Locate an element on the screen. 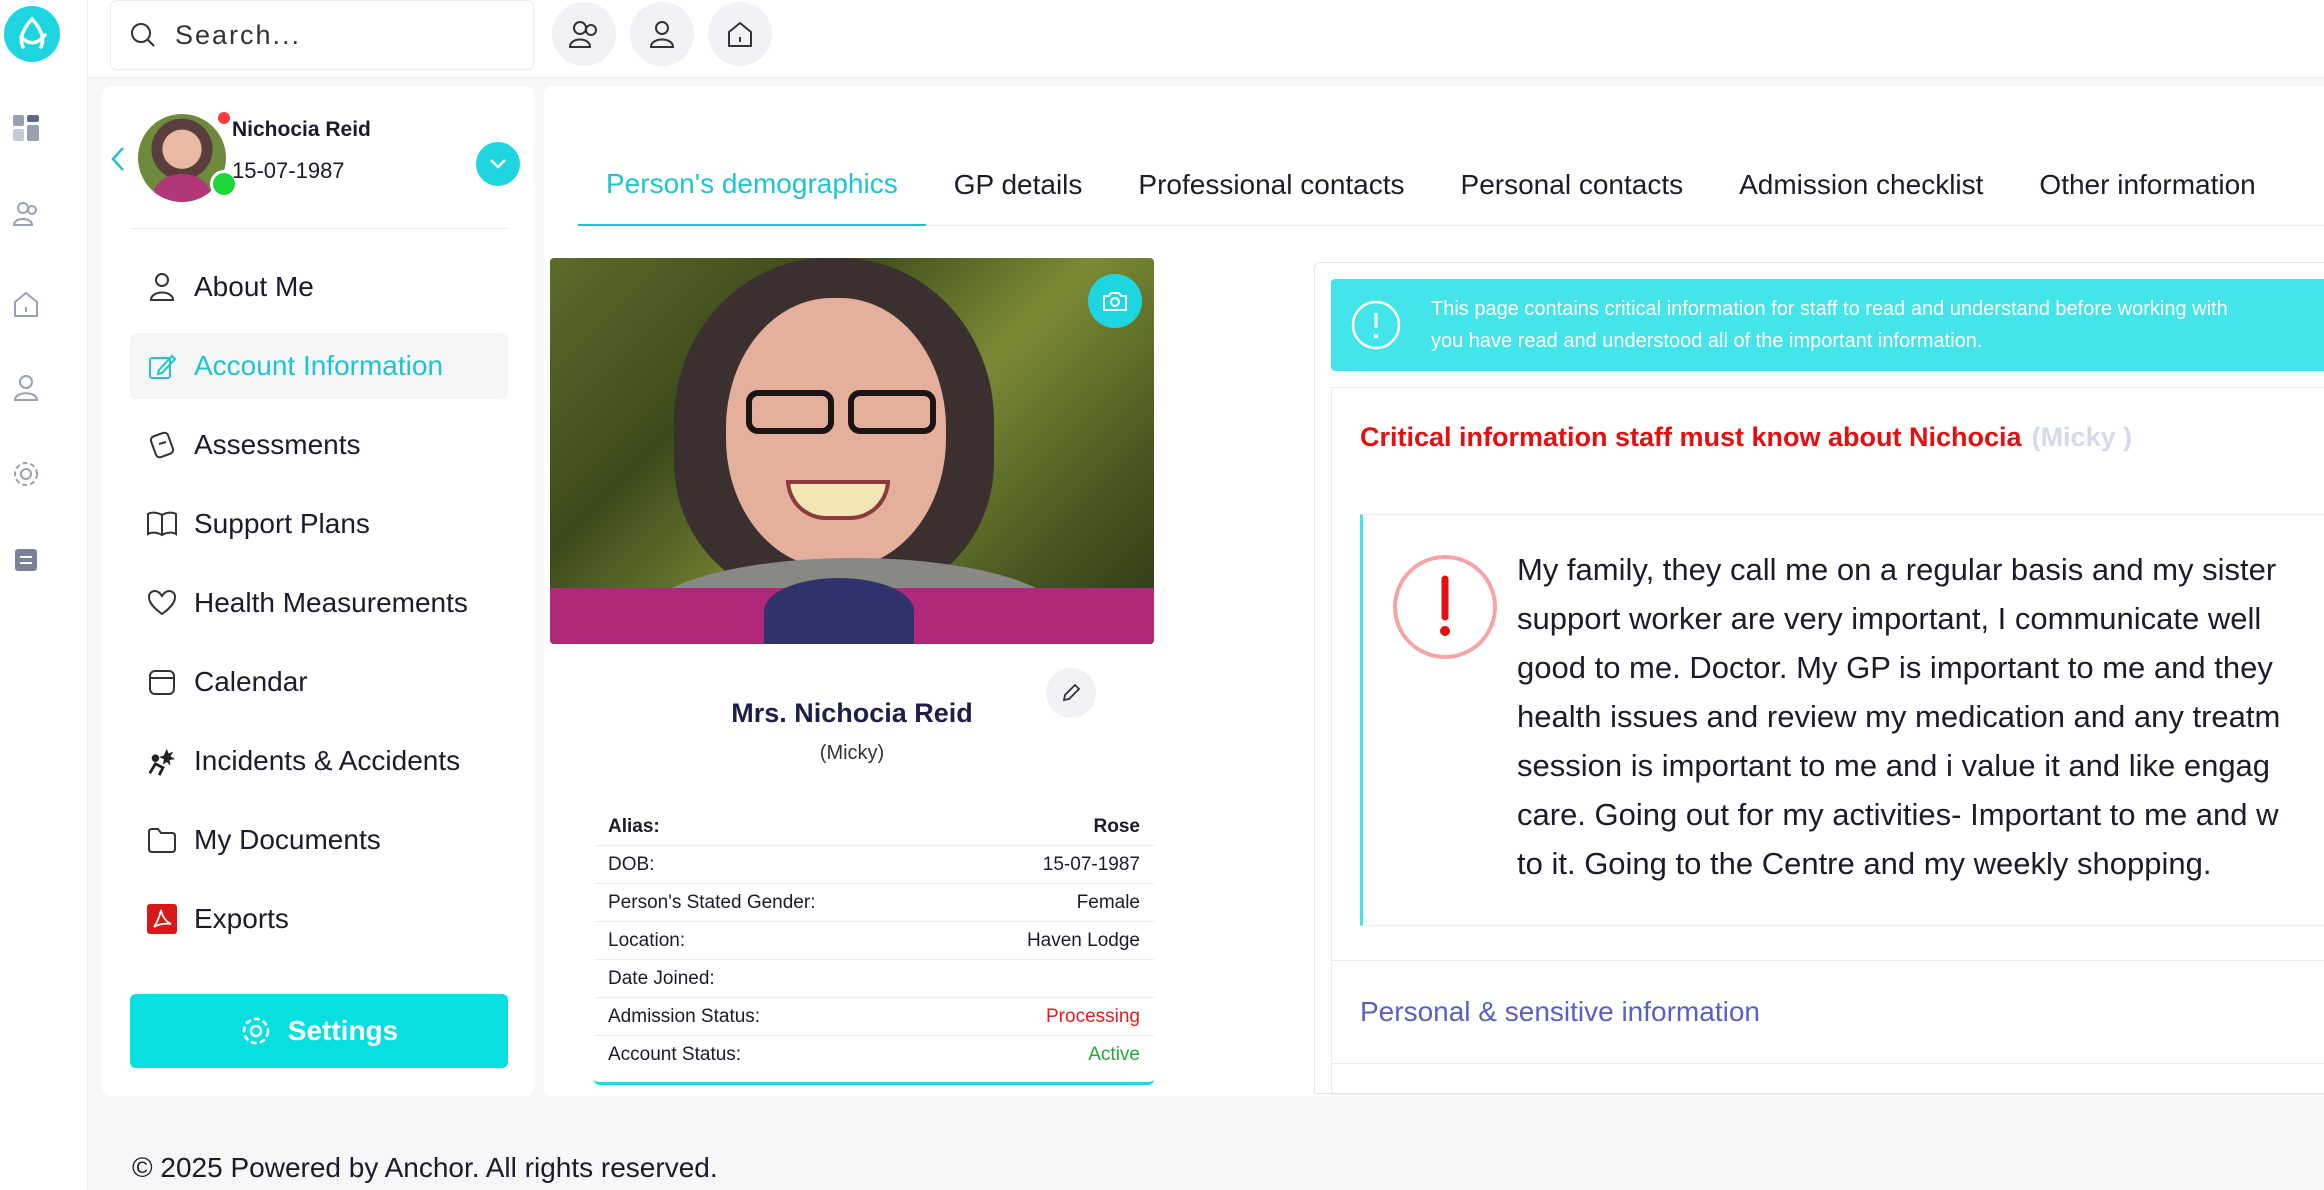  calendar-icon is located at coordinates (162, 682).